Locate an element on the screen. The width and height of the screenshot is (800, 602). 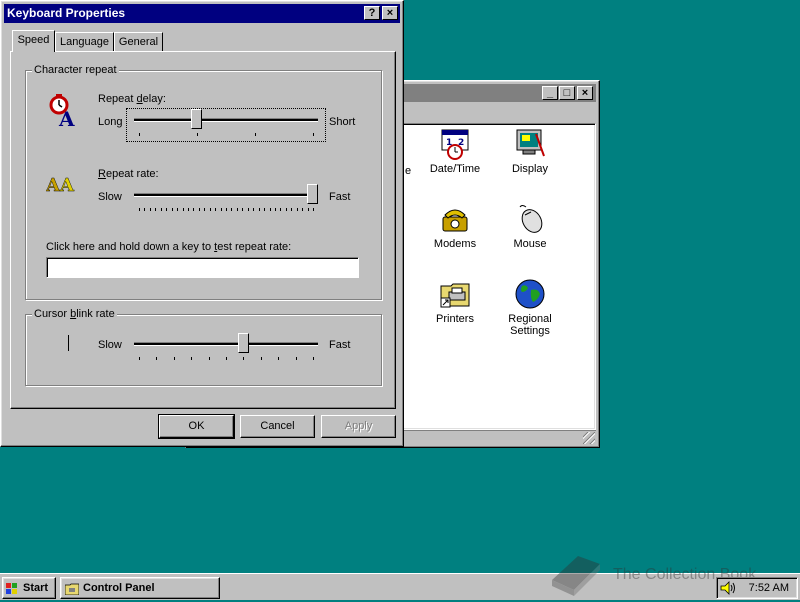
repeat-rate-min-label: Slow is located at coordinates (110, 197).